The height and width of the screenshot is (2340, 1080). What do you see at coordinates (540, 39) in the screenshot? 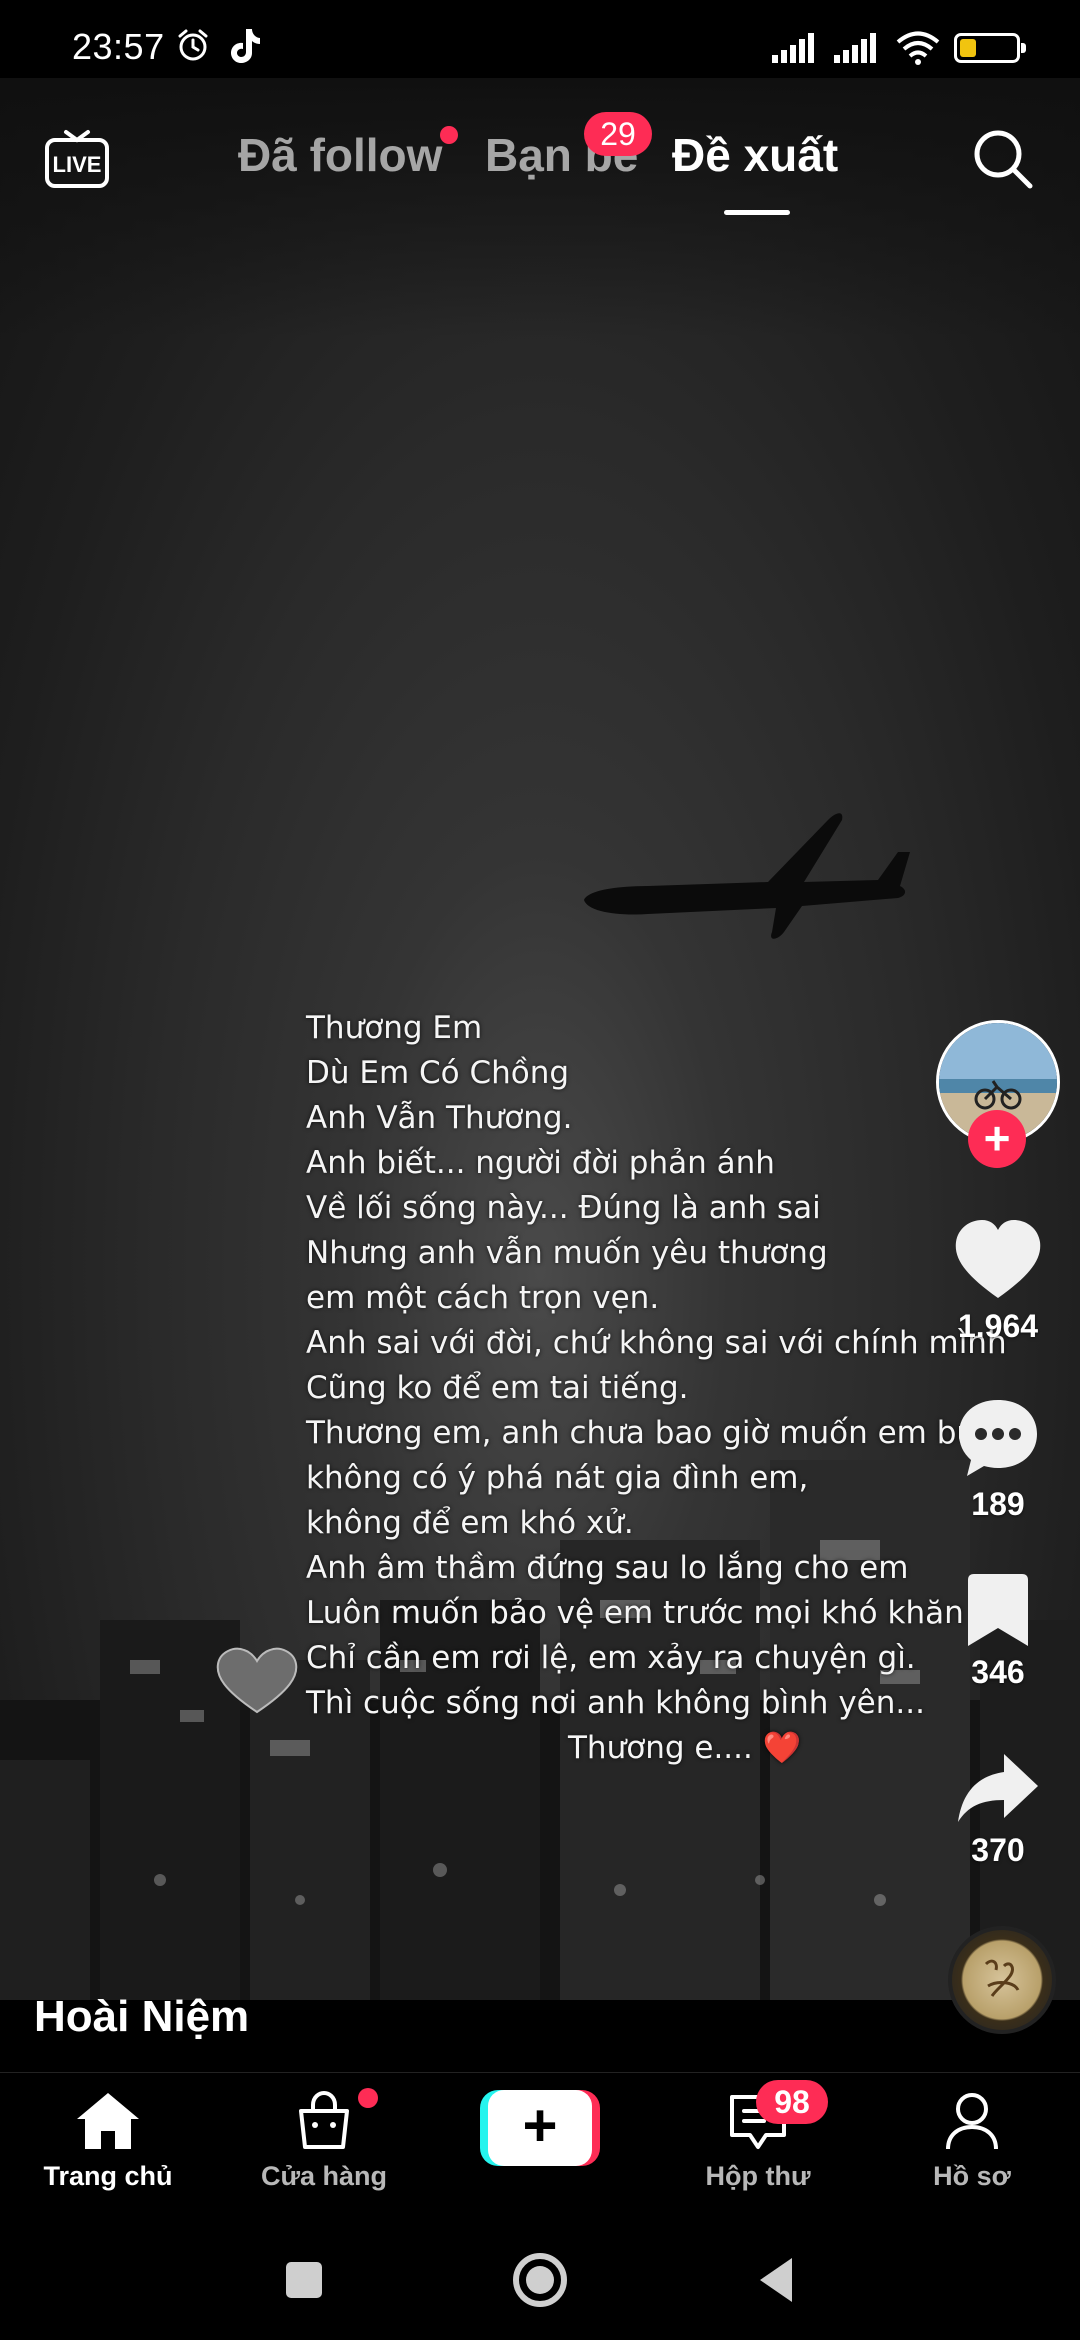
I see `status-bar: 23:57 29` at bounding box center [540, 39].